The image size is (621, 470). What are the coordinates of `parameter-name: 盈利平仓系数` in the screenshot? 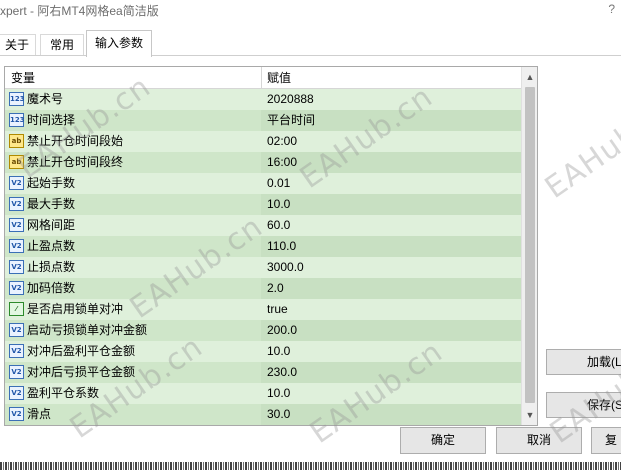 It's located at (63, 393).